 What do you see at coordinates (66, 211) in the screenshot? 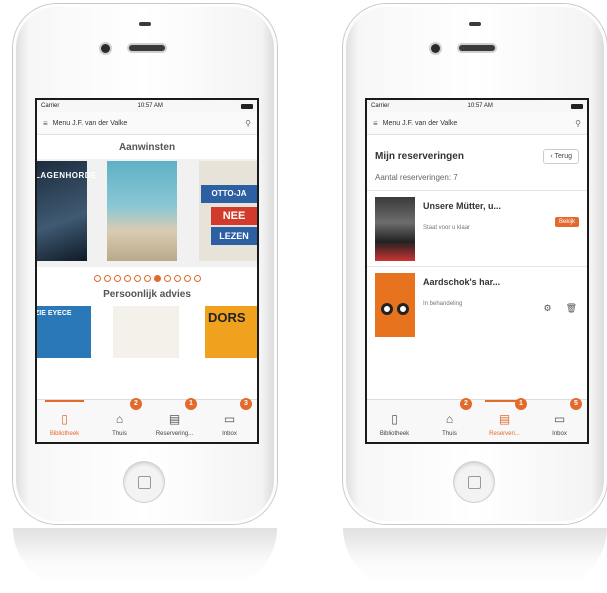
I see `book-cover: LAGENHORDE` at bounding box center [66, 211].